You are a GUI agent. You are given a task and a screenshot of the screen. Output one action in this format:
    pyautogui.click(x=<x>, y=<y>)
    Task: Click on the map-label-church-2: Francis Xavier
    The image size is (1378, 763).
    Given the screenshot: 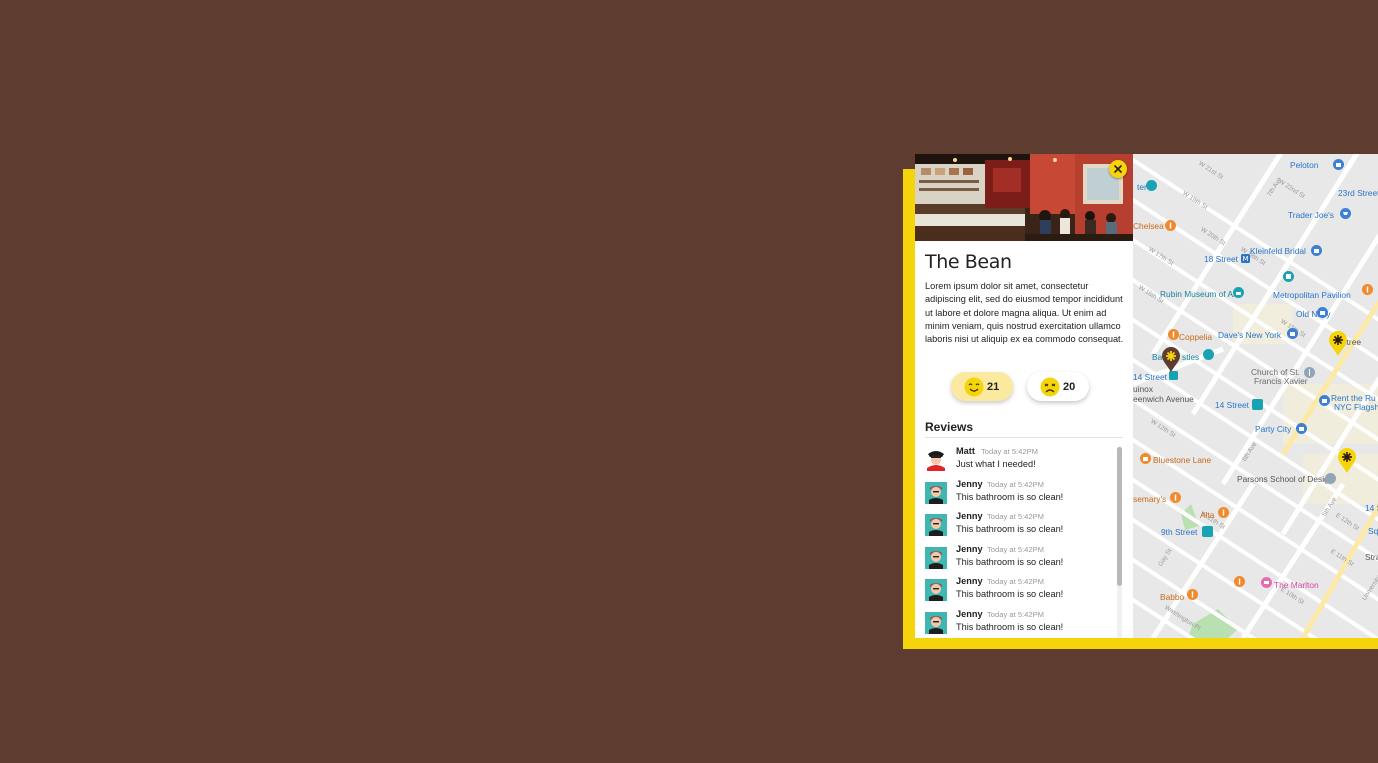 What is the action you would take?
    pyautogui.click(x=1281, y=381)
    